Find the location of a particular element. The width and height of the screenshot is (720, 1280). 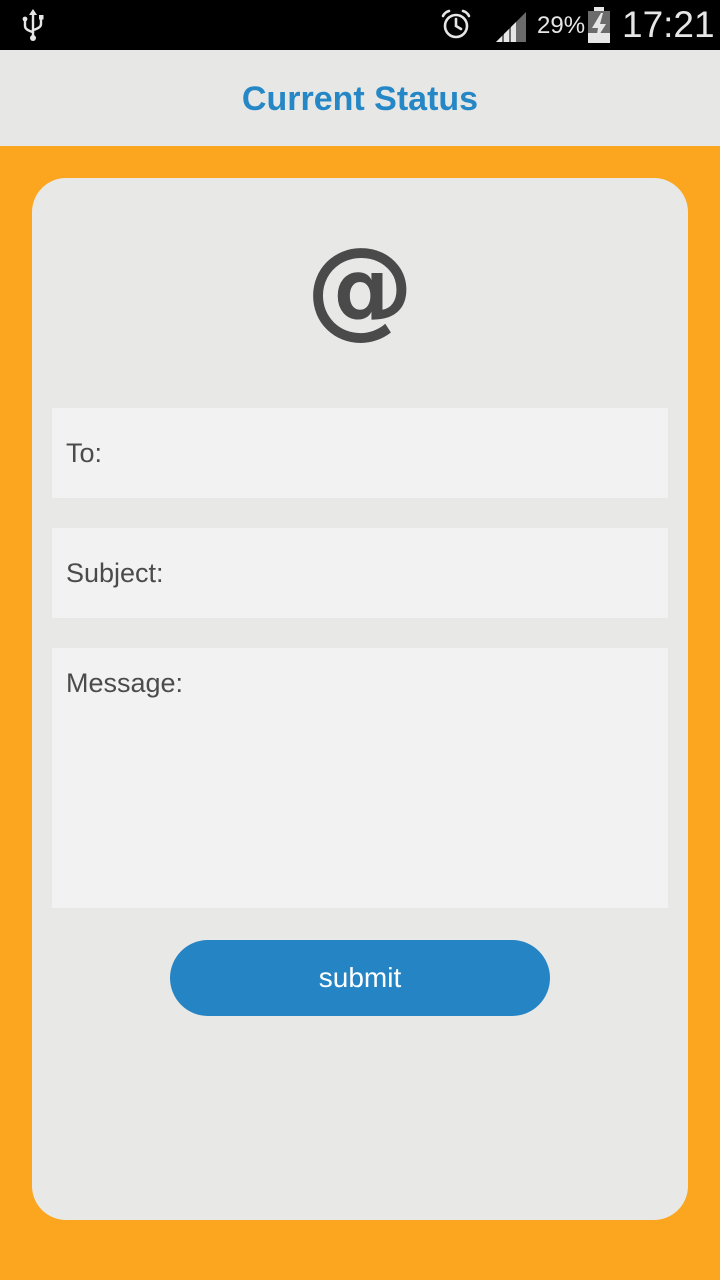

usb-icon is located at coordinates (33, 25).